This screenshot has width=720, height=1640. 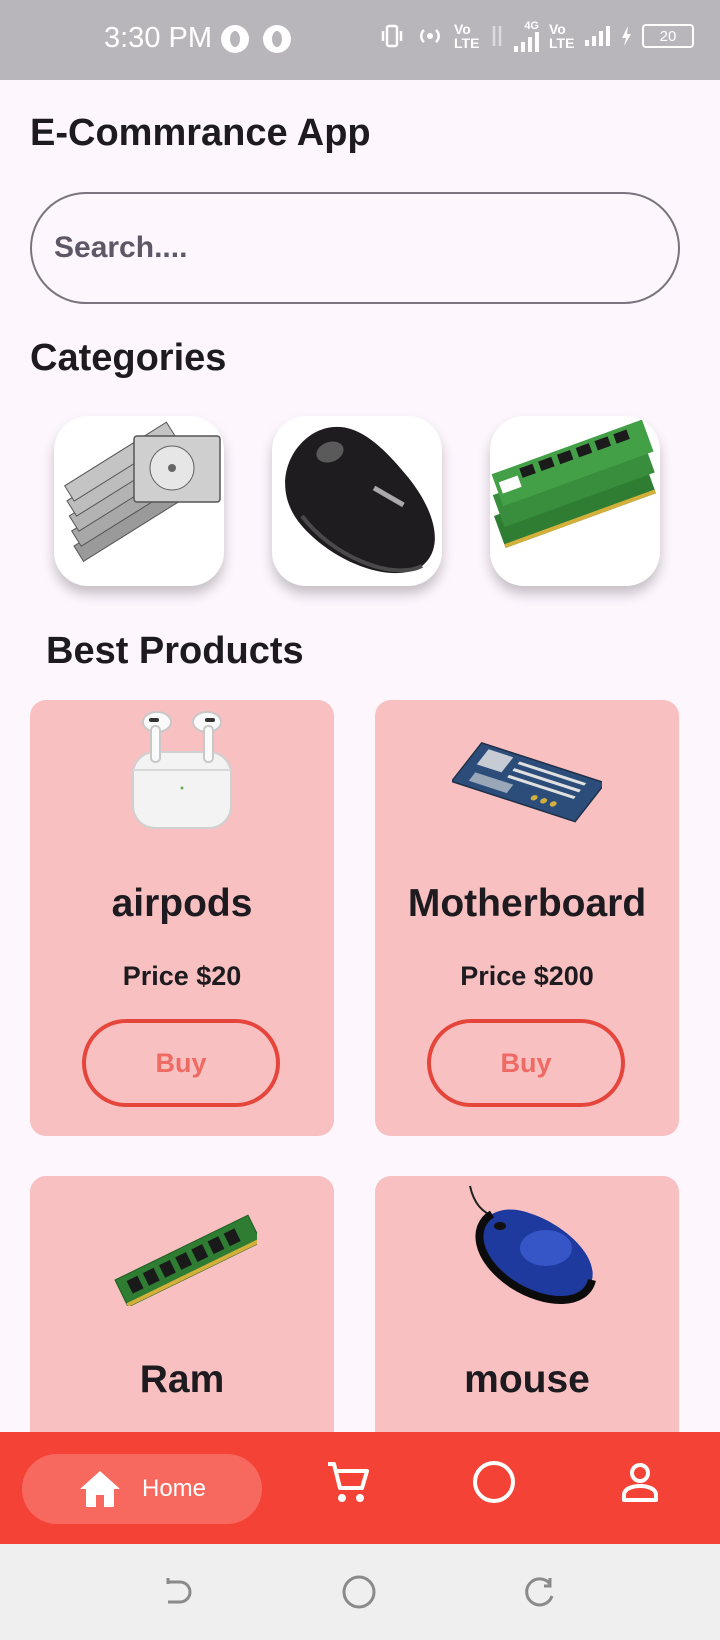 I want to click on nav-circle-button, so click(x=494, y=1482).